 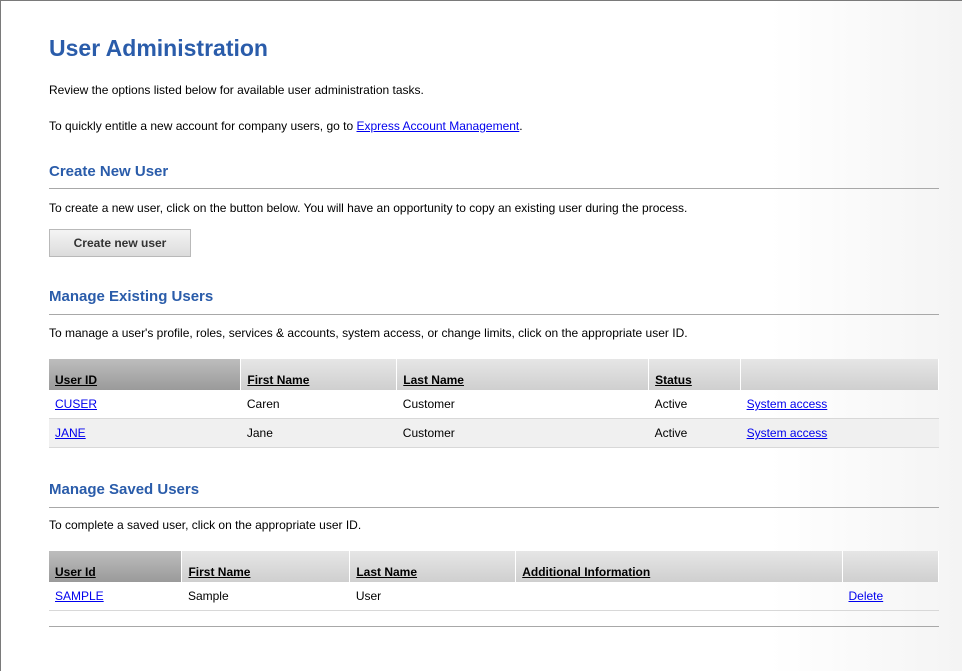 What do you see at coordinates (116, 566) in the screenshot?
I see `column-header-user-id: User Id` at bounding box center [116, 566].